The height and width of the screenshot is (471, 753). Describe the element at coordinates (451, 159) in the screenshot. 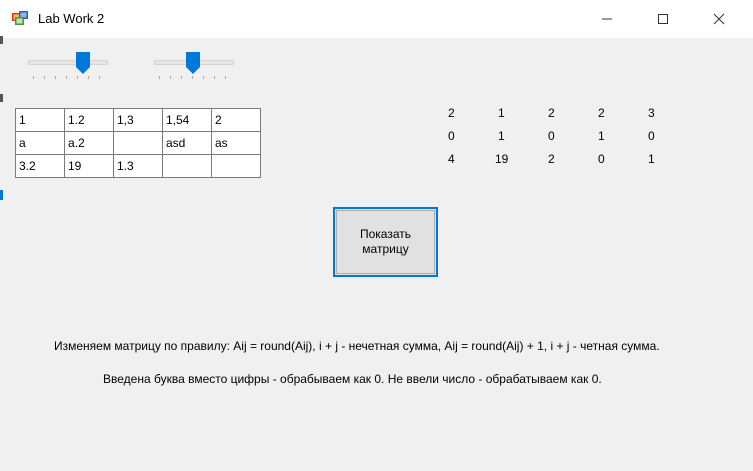

I see `matrix-value: 4` at that location.